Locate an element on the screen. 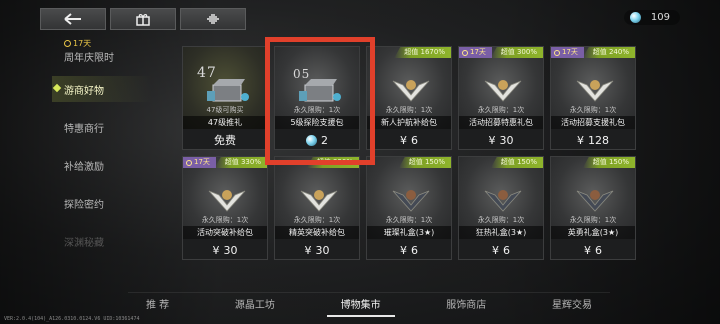  sidebar-item-anniversary: 17天 周年庆限时 is located at coordinates (102, 51).